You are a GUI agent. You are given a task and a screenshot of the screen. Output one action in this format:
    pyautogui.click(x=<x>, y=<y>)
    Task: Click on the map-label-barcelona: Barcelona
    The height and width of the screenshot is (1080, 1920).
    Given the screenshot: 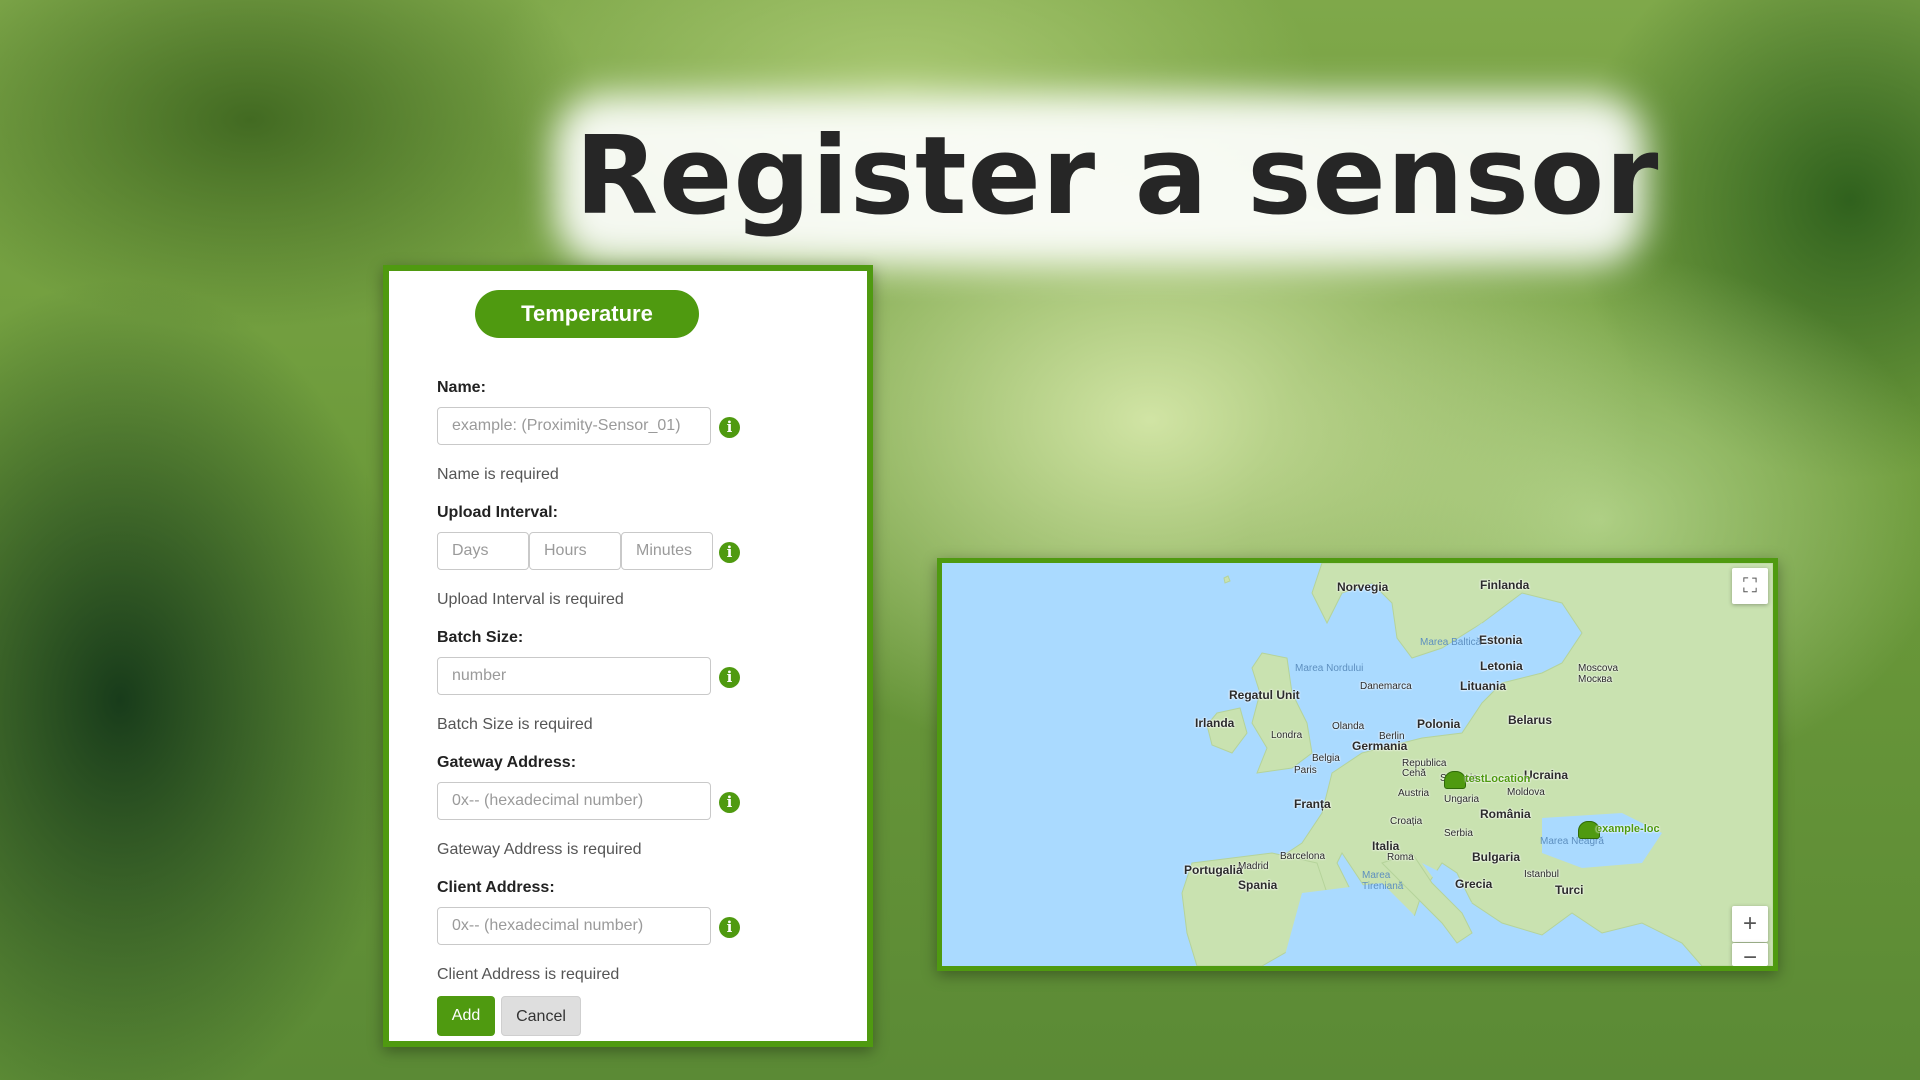 What is the action you would take?
    pyautogui.click(x=1303, y=856)
    